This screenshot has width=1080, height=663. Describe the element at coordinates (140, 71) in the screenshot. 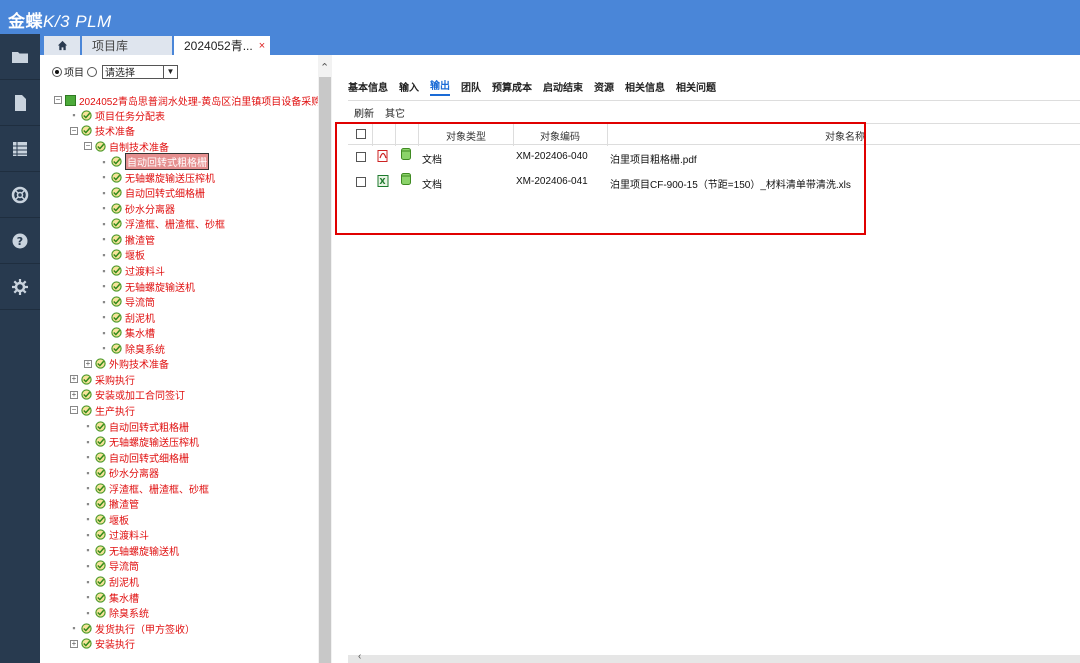

I see `type-select: 请选择 ▼` at that location.